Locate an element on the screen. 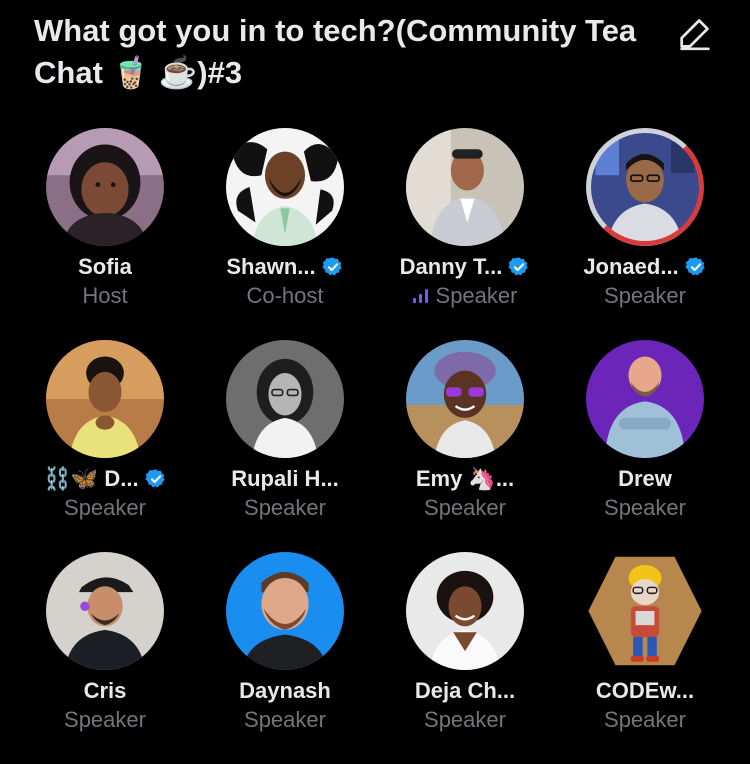  pencil-icon is located at coordinates (695, 35).